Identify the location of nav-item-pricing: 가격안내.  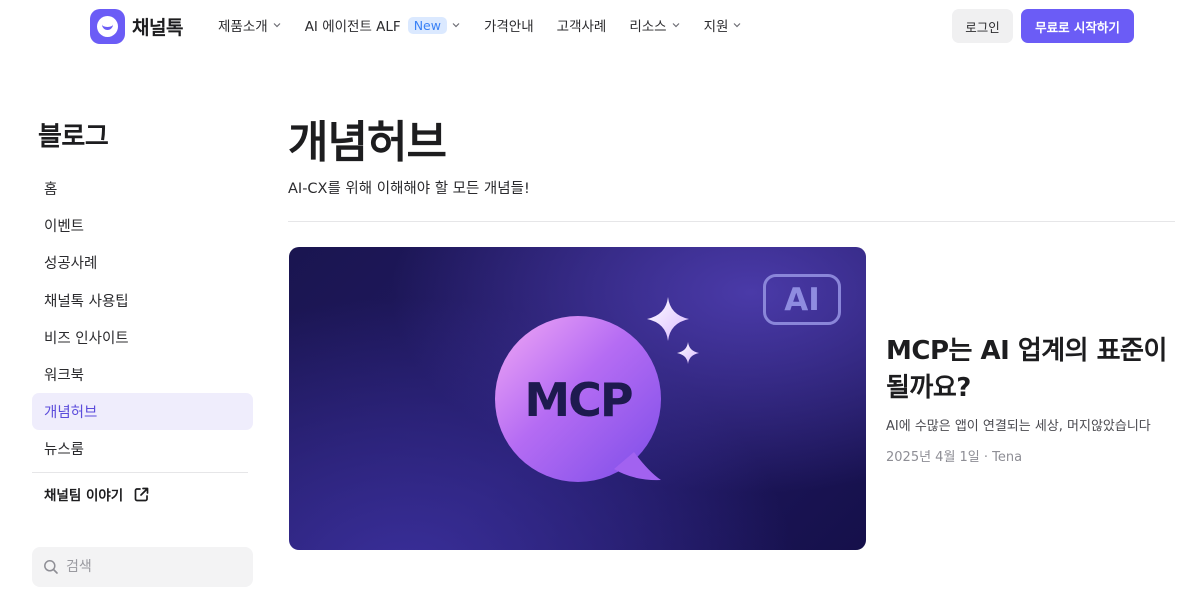
(509, 25).